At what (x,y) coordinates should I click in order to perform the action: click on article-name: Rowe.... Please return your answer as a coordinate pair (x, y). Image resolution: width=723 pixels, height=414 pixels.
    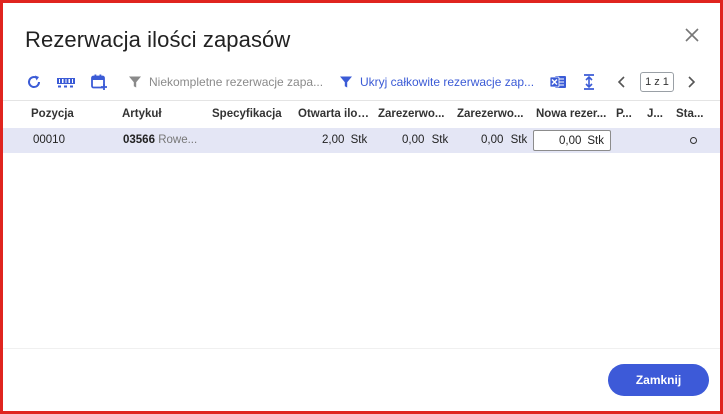
    Looking at the image, I should click on (178, 140).